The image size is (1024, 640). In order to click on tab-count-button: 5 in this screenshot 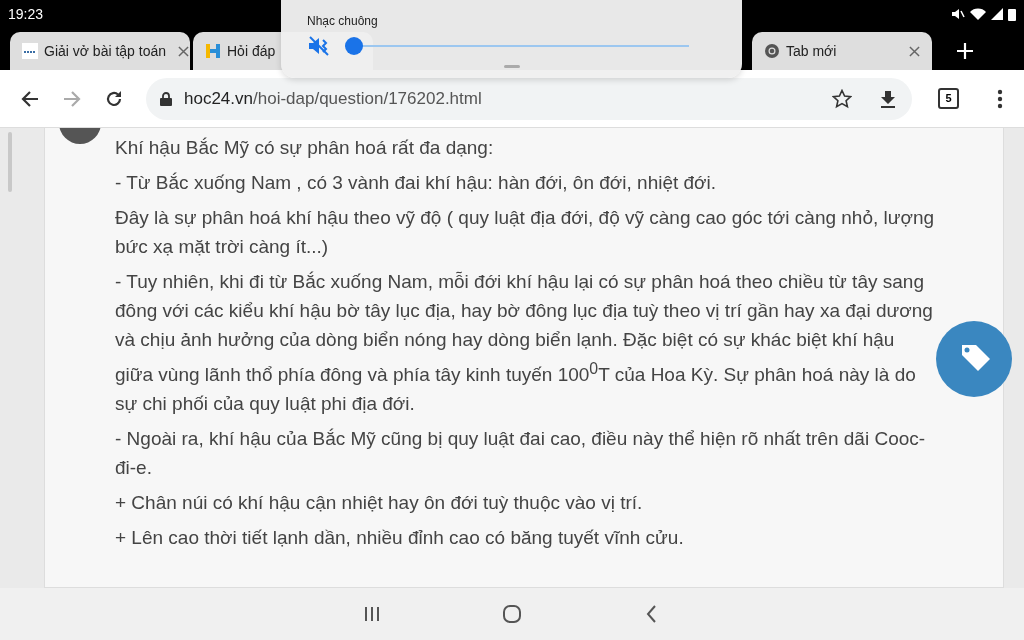, I will do `click(948, 98)`.